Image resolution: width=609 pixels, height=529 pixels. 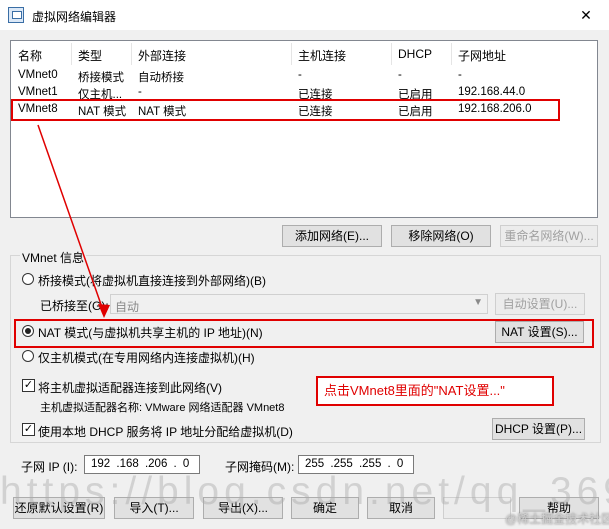 What do you see at coordinates (71, 219) in the screenshot?
I see `annotation-arrow-line` at bounding box center [71, 219].